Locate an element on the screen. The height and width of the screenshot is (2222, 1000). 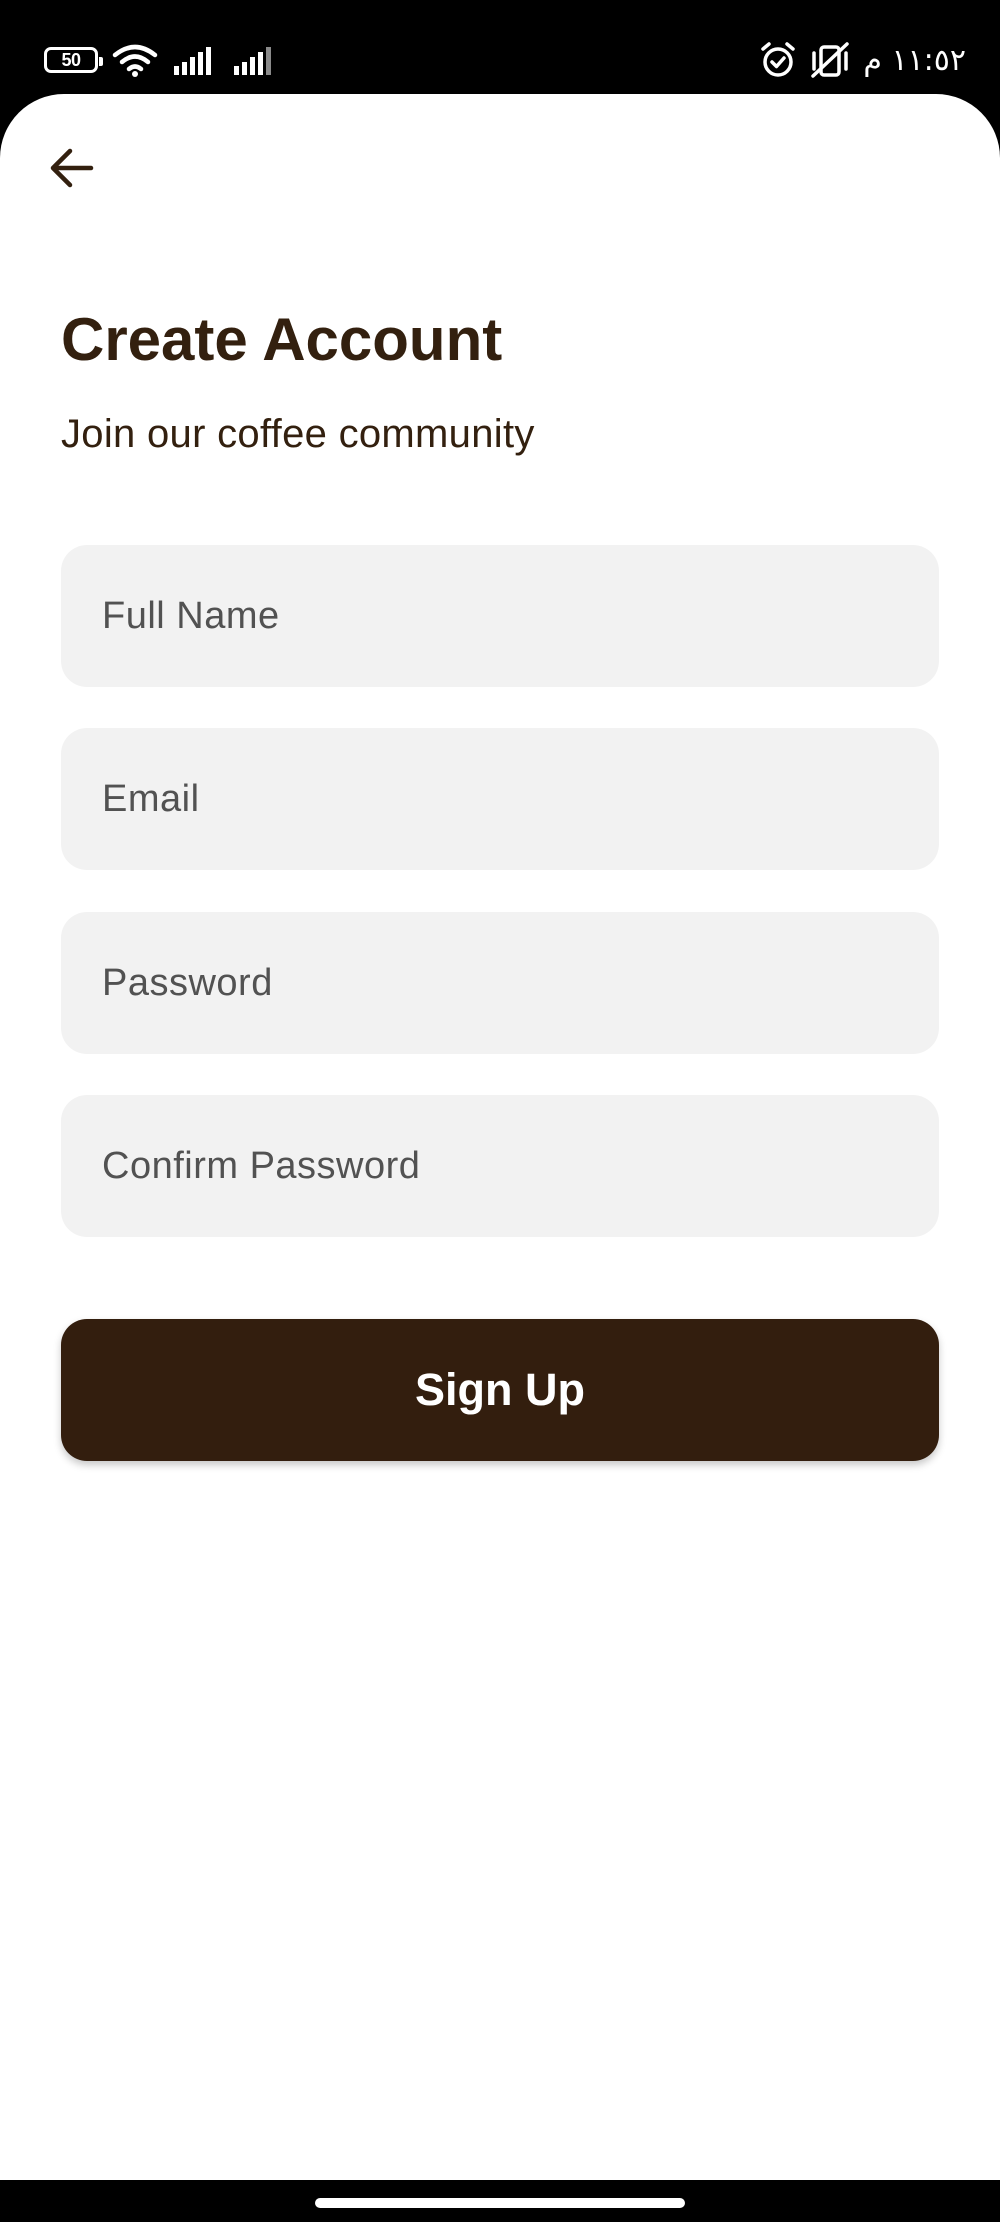
email-input is located at coordinates (500, 799).